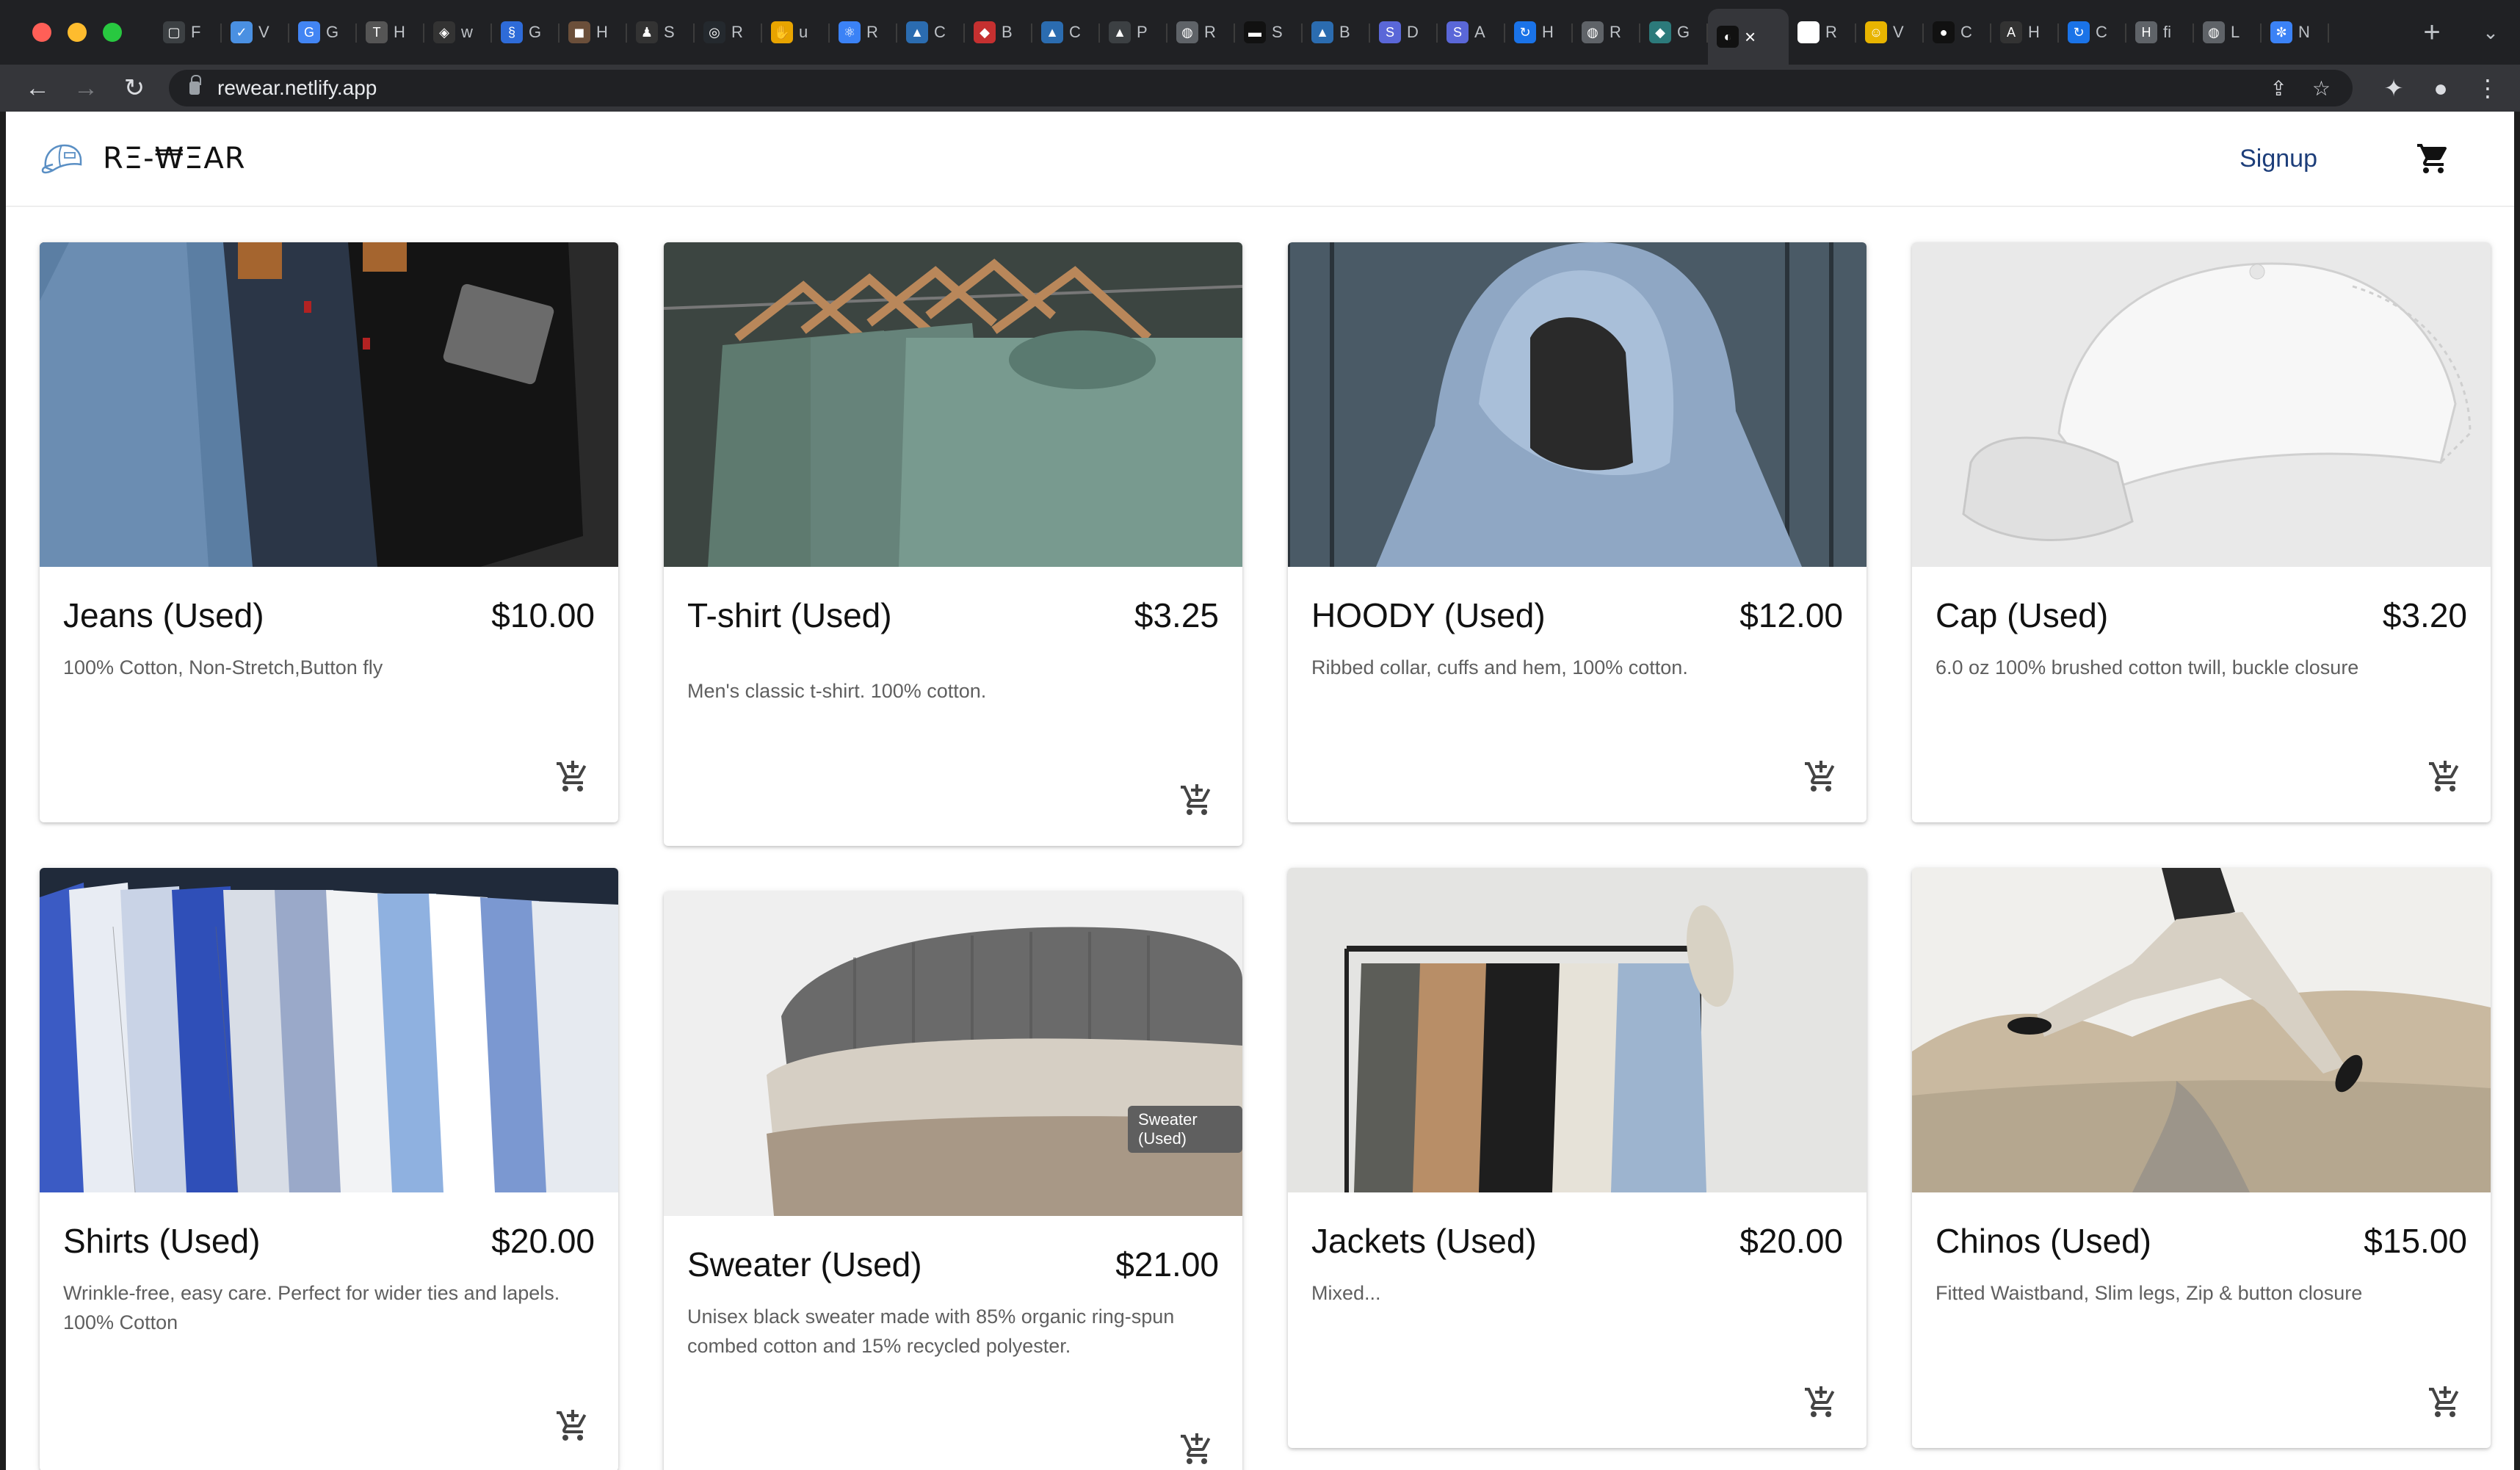  Describe the element at coordinates (2433, 159) in the screenshot. I see `shopping-cart-icon` at that location.